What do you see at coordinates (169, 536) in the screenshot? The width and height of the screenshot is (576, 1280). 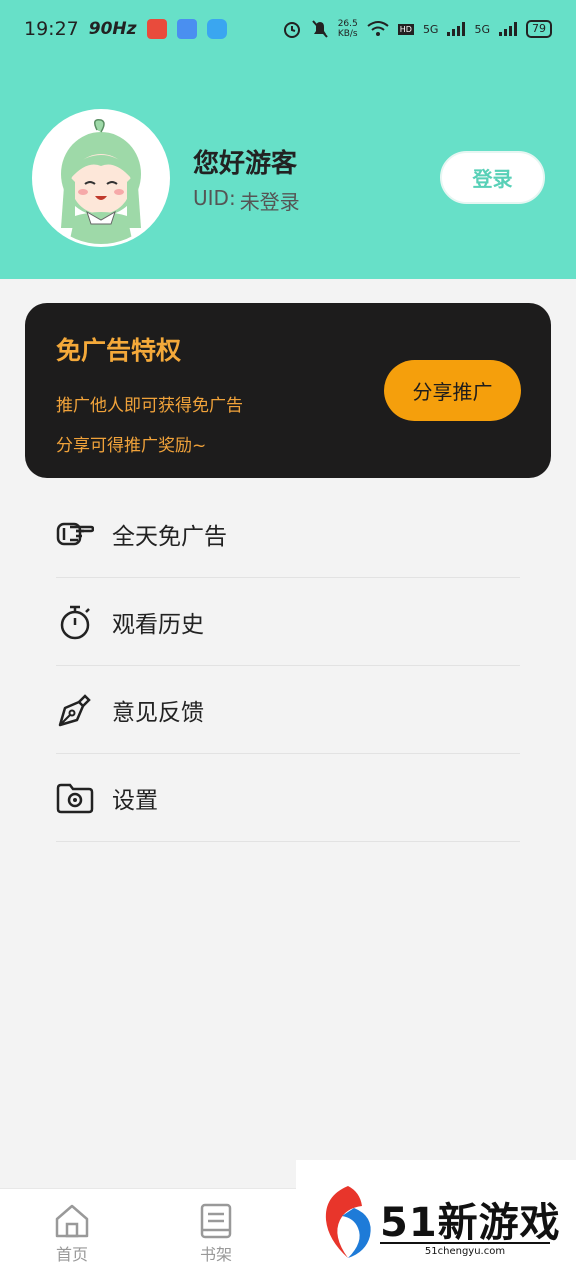 I see `menu-item-label: 全天免广告` at bounding box center [169, 536].